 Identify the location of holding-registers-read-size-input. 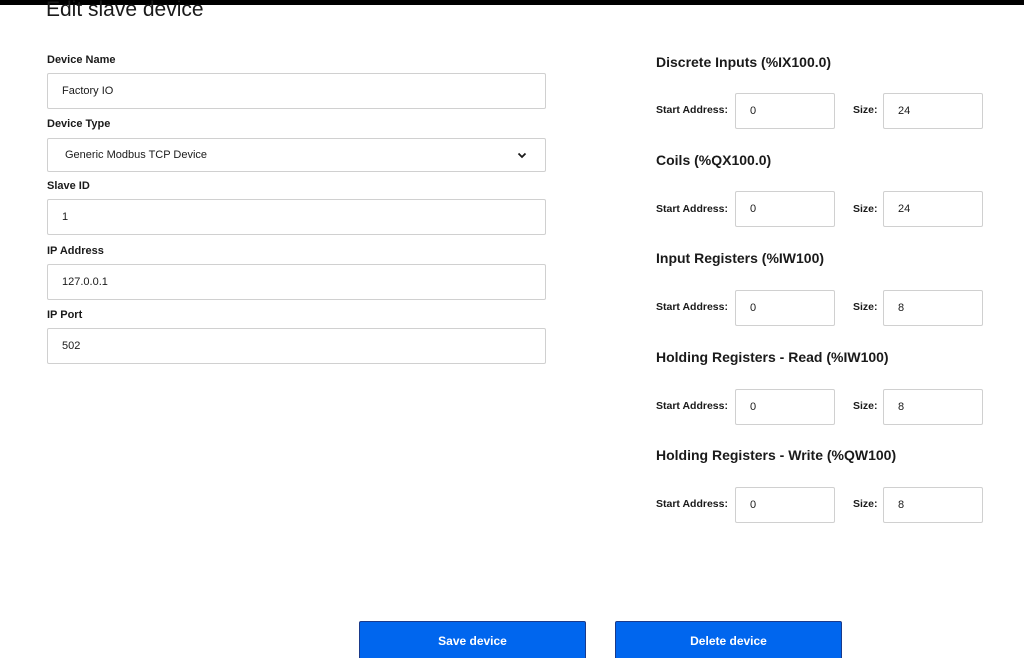
(933, 407).